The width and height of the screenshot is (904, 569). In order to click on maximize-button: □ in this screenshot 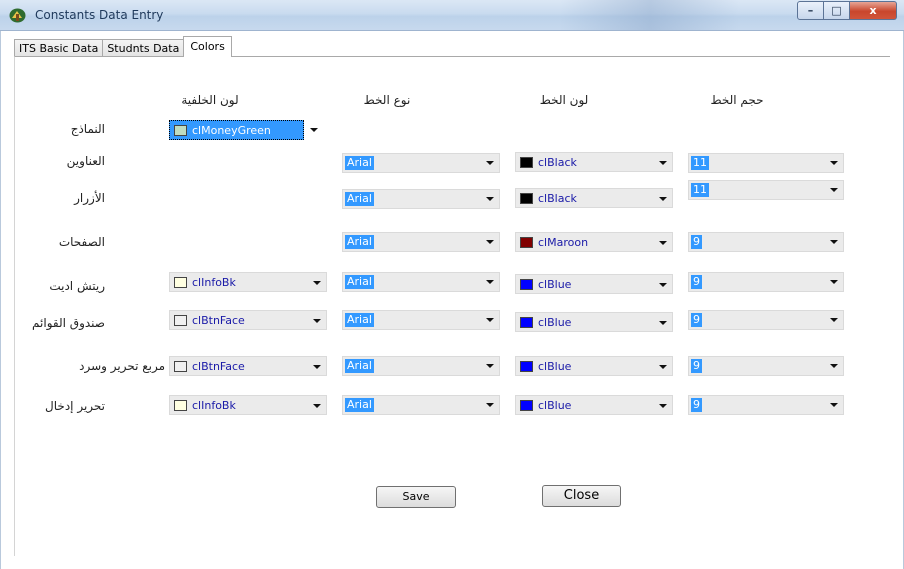, I will do `click(837, 10)`.